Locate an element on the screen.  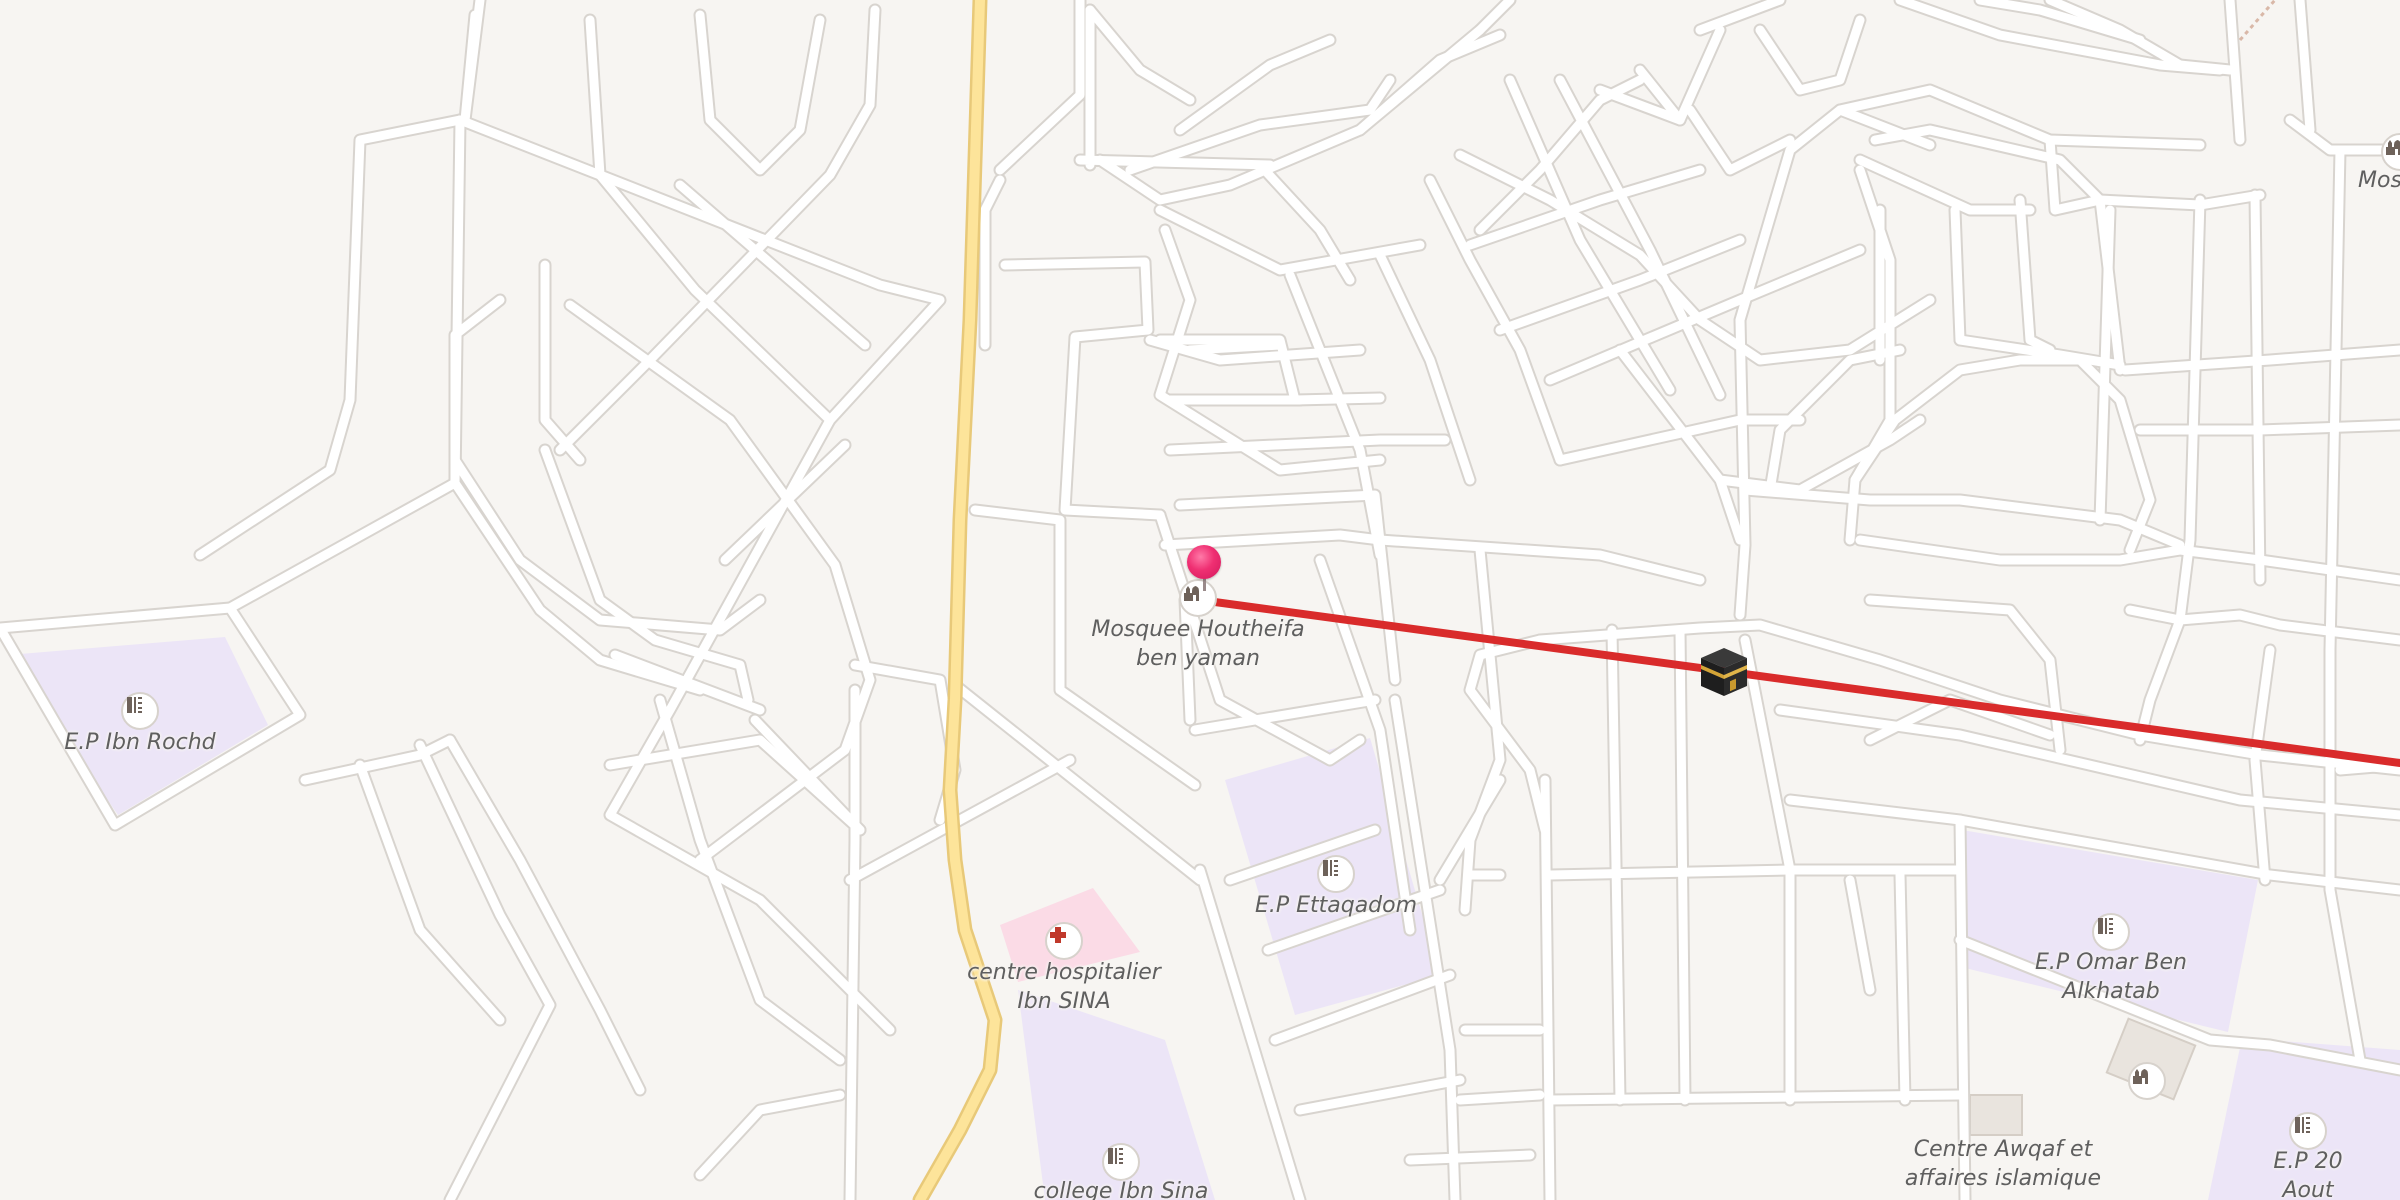
poi-label-mosque-partial: Mosqu is located at coordinates (2379, 180).